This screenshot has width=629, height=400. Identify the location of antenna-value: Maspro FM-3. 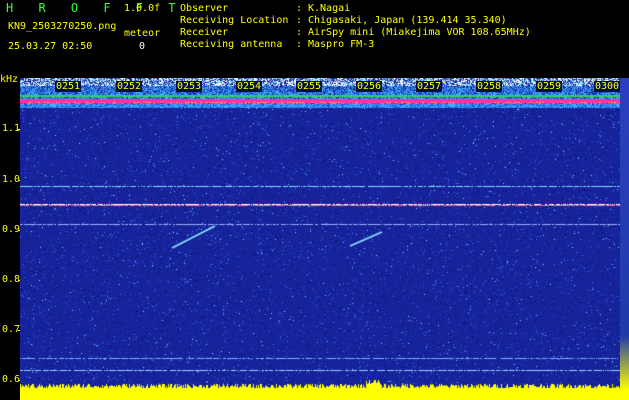
(341, 44).